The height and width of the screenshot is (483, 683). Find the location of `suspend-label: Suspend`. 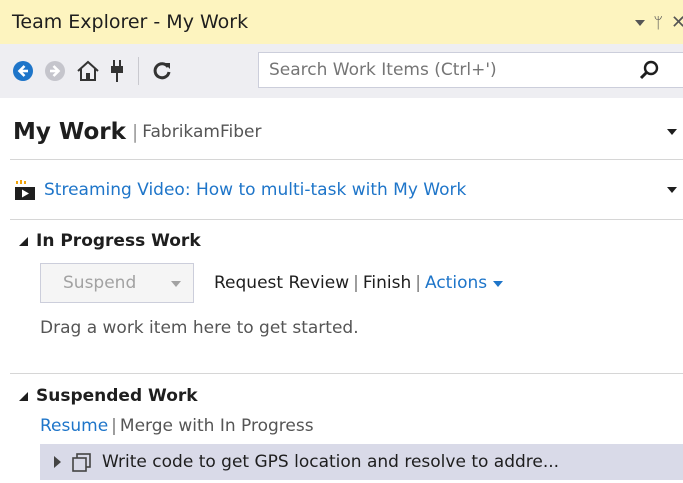

suspend-label: Suspend is located at coordinates (100, 283).